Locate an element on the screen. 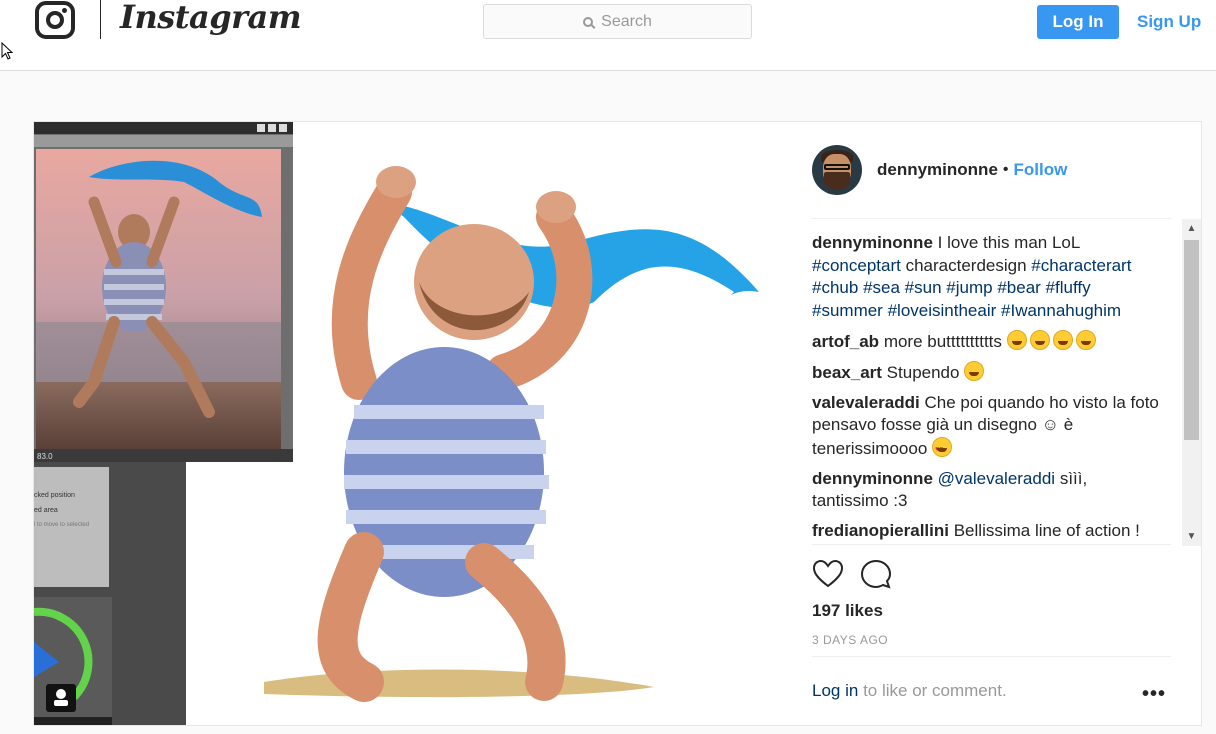 The height and width of the screenshot is (734, 1216). avatar is located at coordinates (837, 170).